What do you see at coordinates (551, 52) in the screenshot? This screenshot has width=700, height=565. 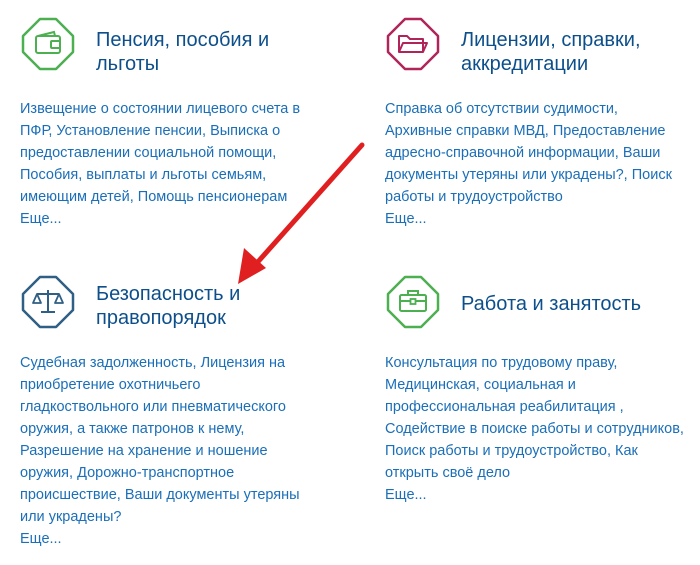 I see `category-title: Лицензии, справки, аккредитации` at bounding box center [551, 52].